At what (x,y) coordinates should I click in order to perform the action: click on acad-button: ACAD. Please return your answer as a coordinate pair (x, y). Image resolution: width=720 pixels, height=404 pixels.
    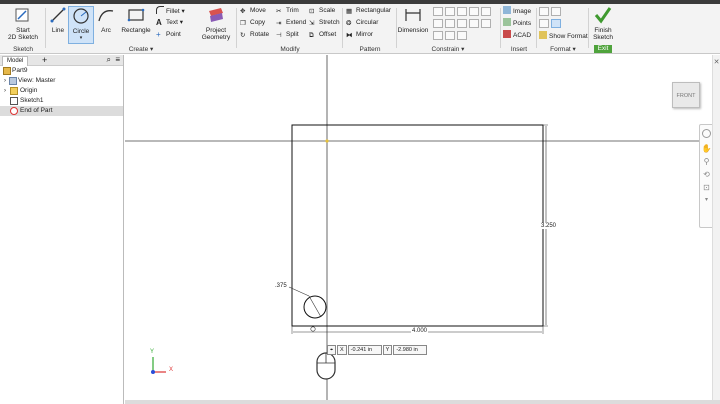
    Looking at the image, I should click on (517, 35).